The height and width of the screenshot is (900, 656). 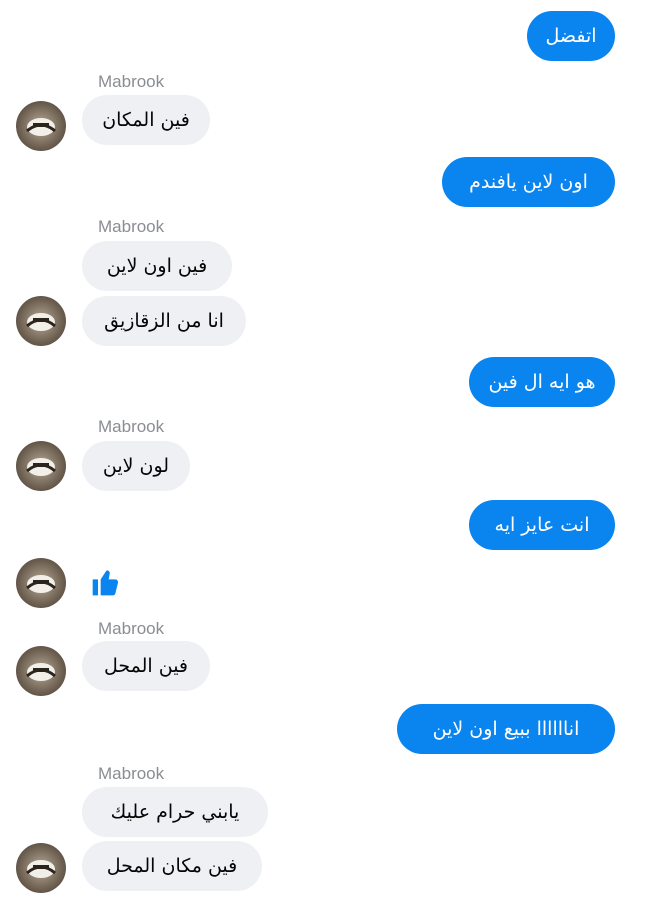 I want to click on incoming-message: لون لاين, so click(x=136, y=466).